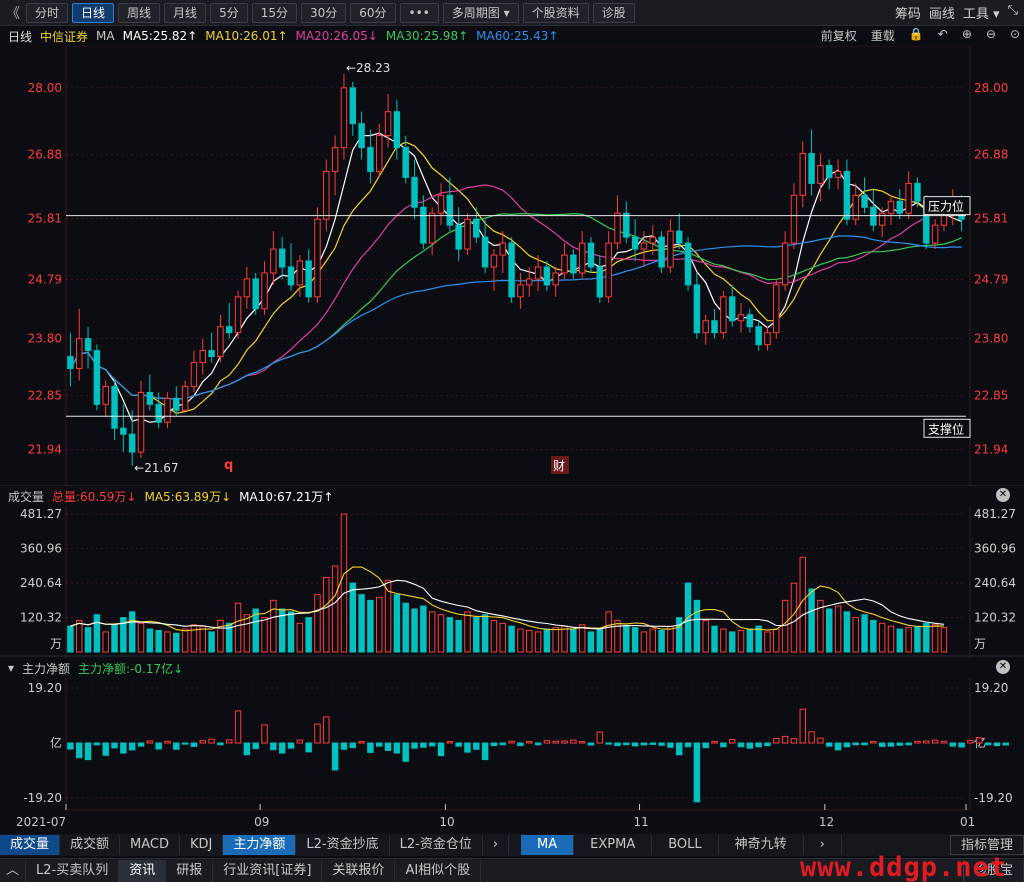 The image size is (1024, 882). What do you see at coordinates (47, 12) in the screenshot?
I see `period-button: 分时` at bounding box center [47, 12].